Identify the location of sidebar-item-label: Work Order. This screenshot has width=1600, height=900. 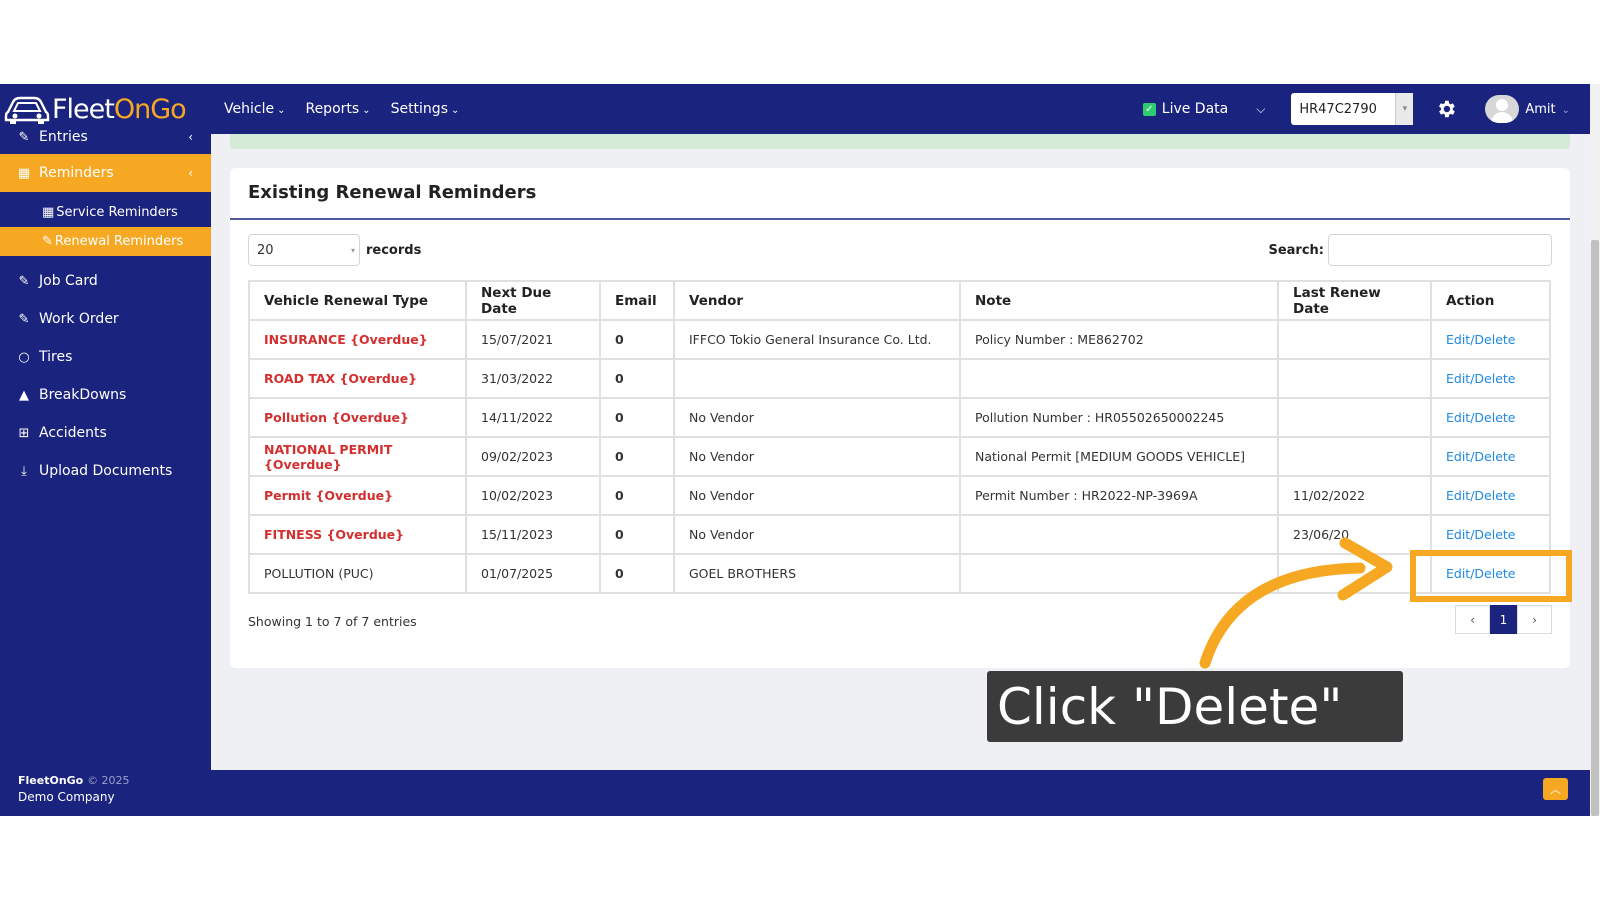
(79, 319).